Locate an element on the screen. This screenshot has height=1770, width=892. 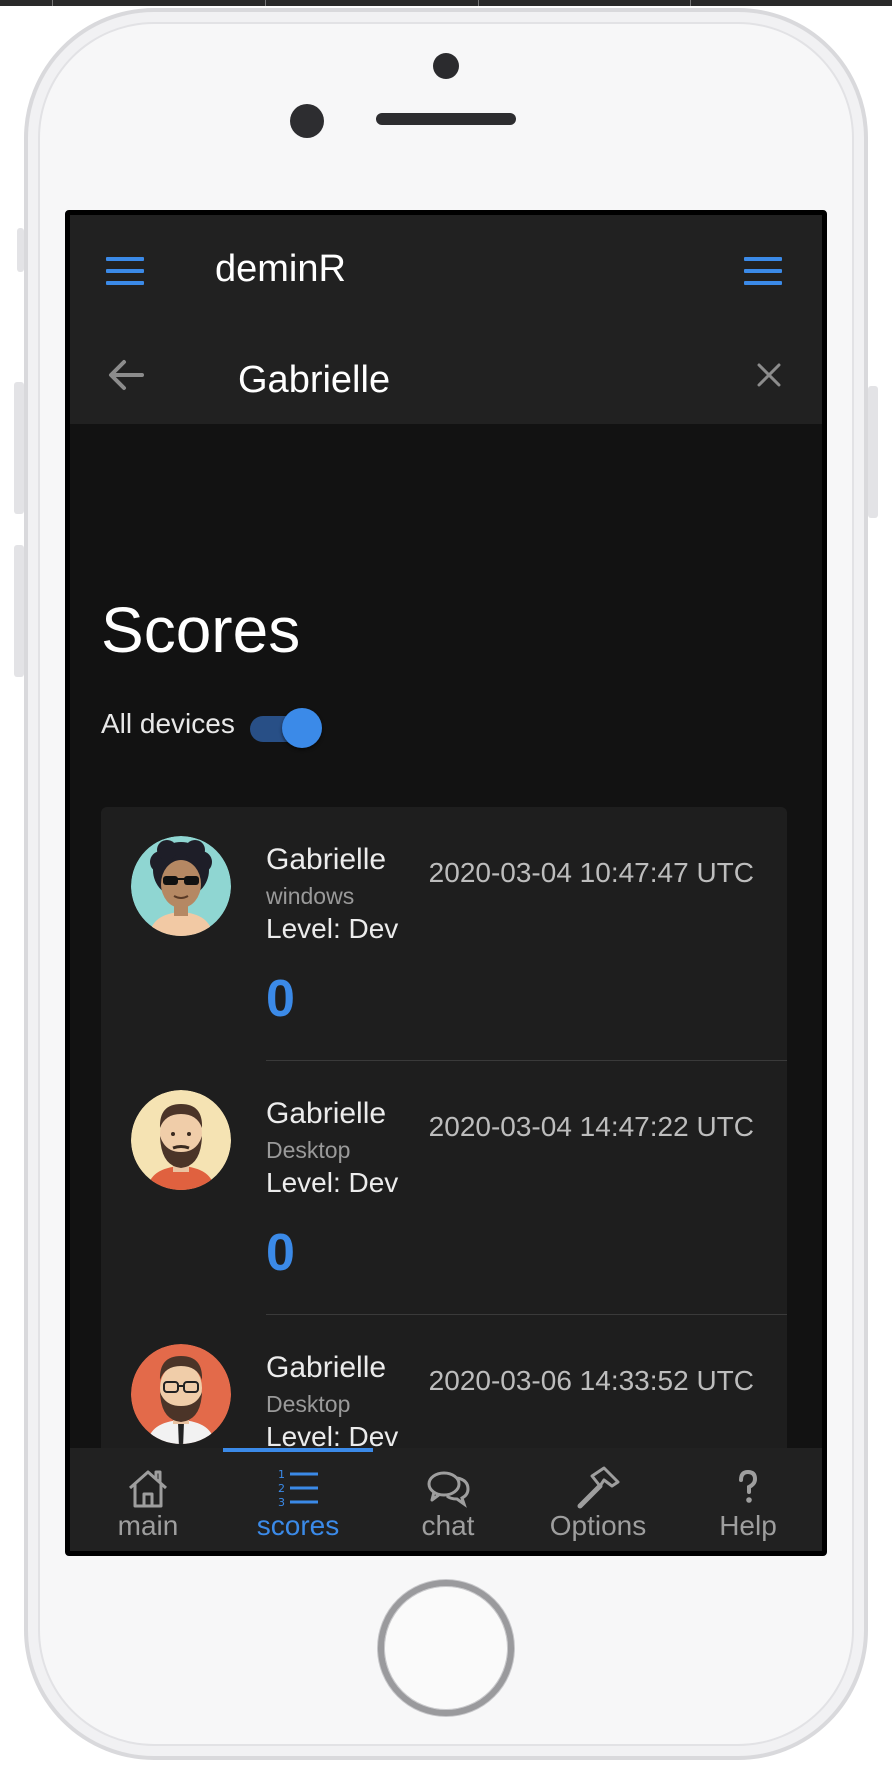
bearded-man-avatar is located at coordinates (181, 1140).